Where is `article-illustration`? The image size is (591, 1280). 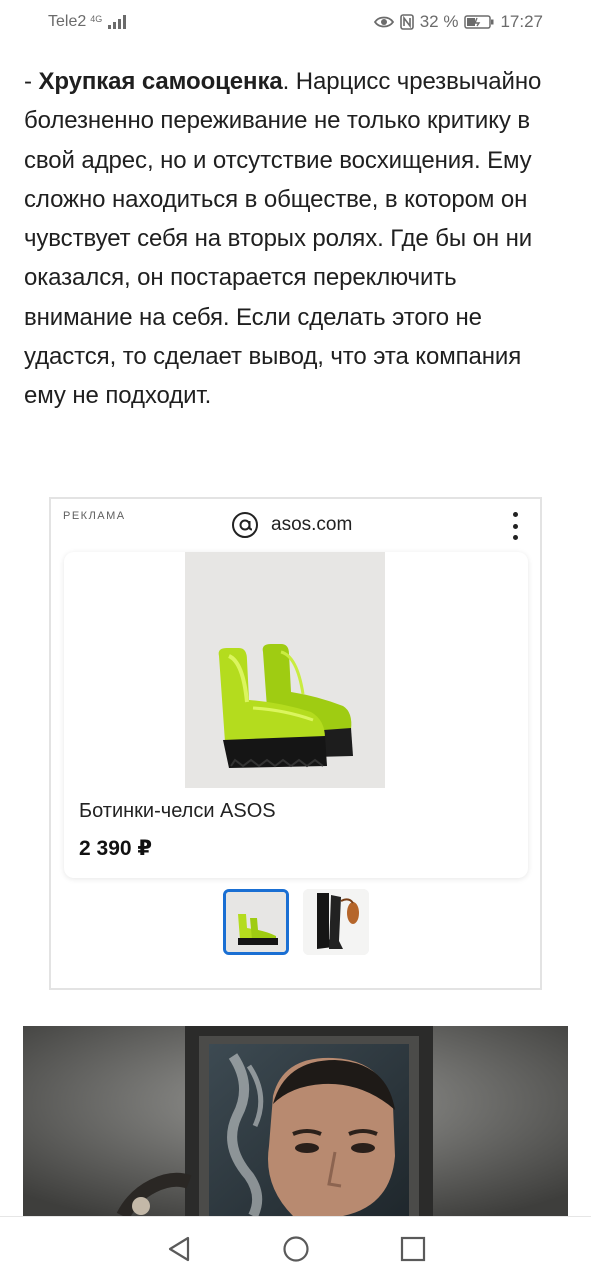
article-illustration is located at coordinates (295, 1121).